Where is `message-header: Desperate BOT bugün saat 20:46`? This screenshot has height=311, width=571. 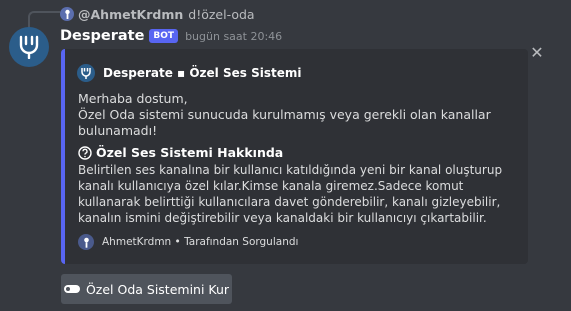
message-header: Desperate BOT bugün saat 20:46 is located at coordinates (171, 36).